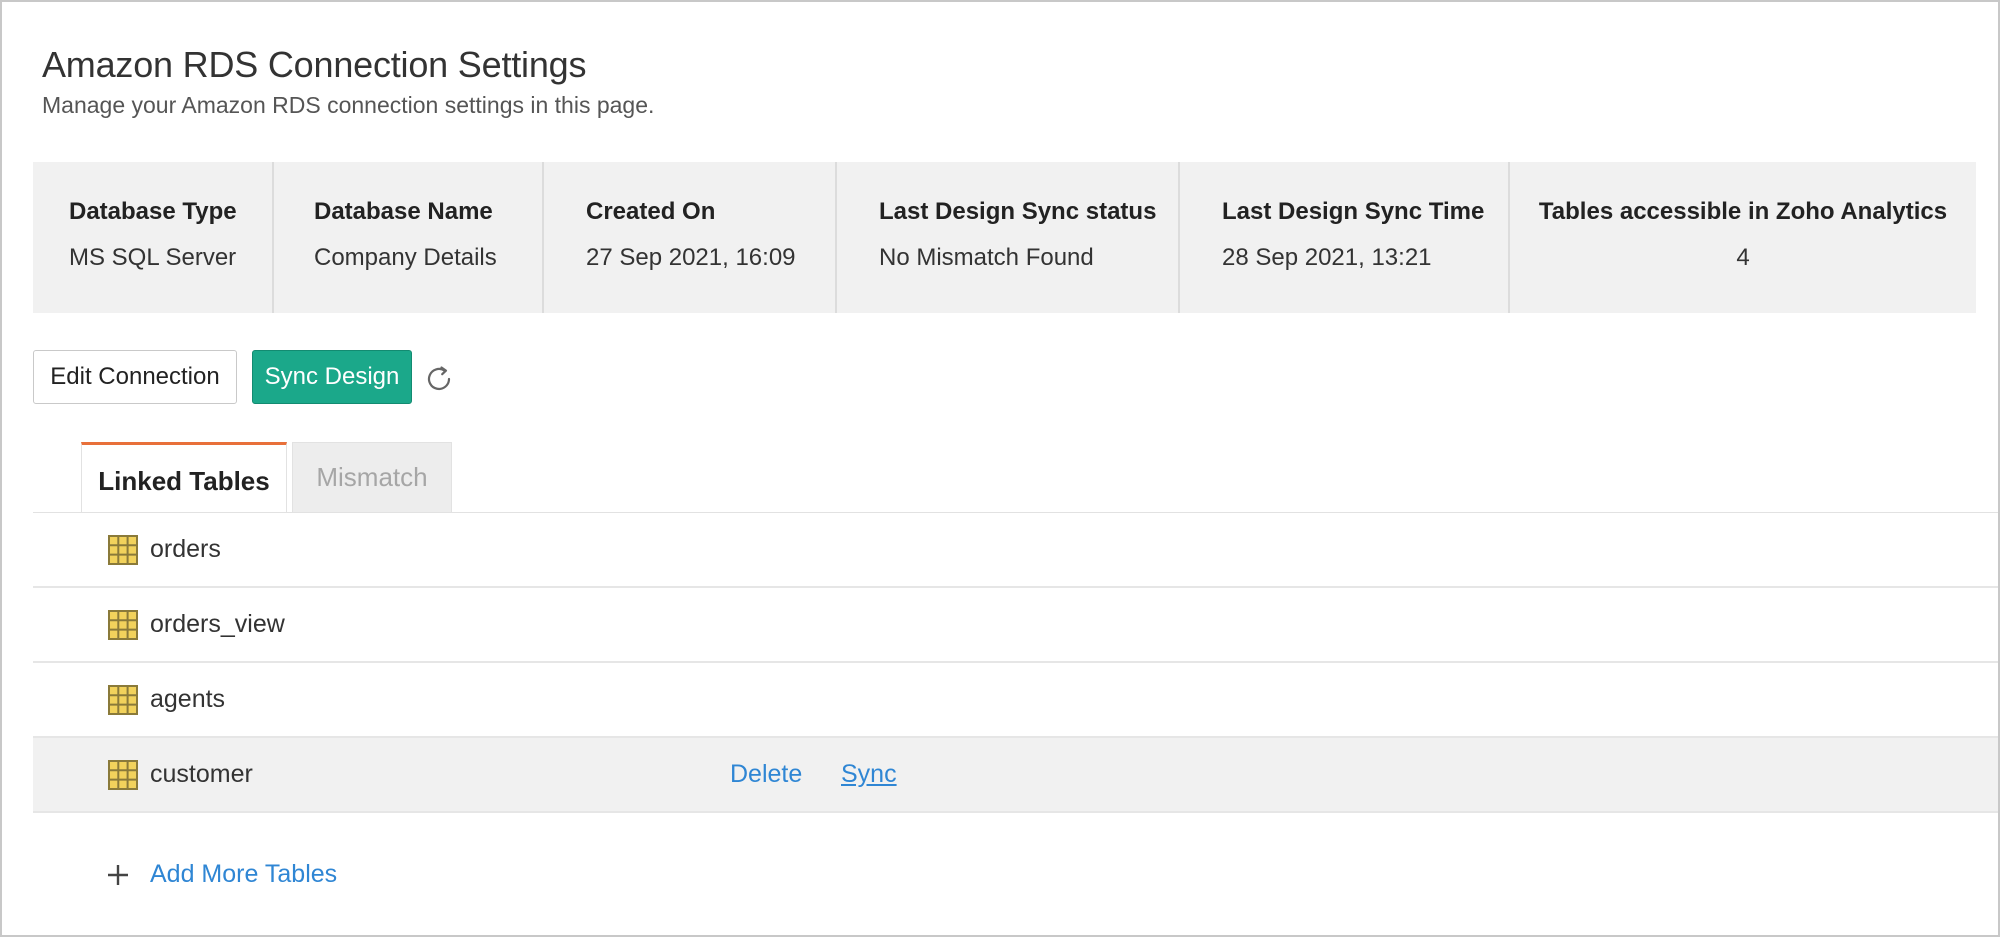 The height and width of the screenshot is (937, 2000). I want to click on info-created-on: Created On 27 Sep 2021, 16:09, so click(690, 237).